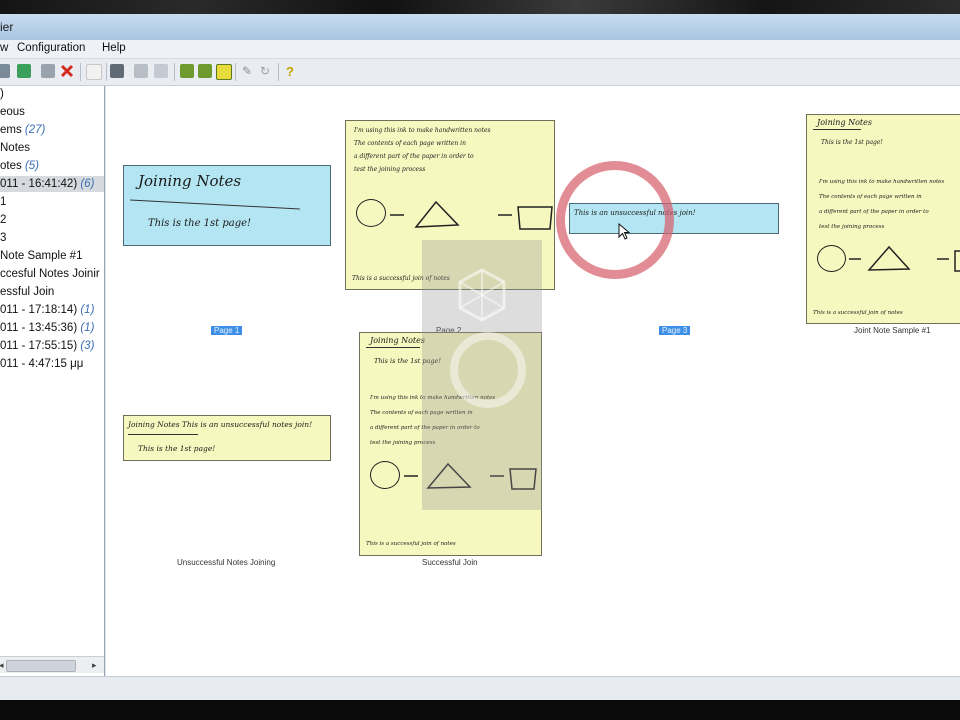 Image resolution: width=960 pixels, height=720 pixels. What do you see at coordinates (51, 48) in the screenshot?
I see `menu-configuration: Configuration` at bounding box center [51, 48].